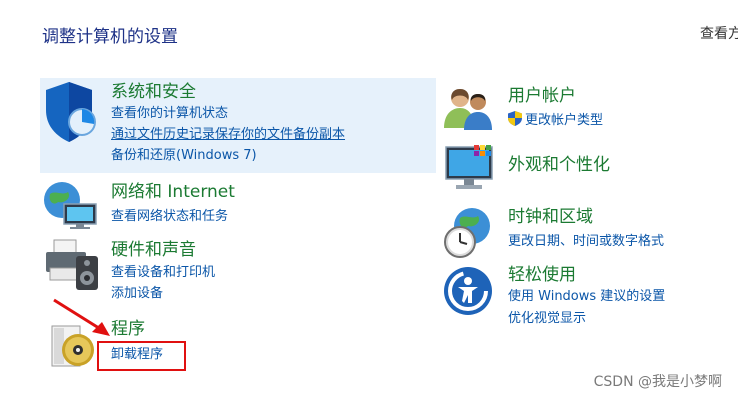 The height and width of the screenshot is (401, 738). Describe the element at coordinates (72, 264) in the screenshot. I see `printer-speaker-icon` at that location.